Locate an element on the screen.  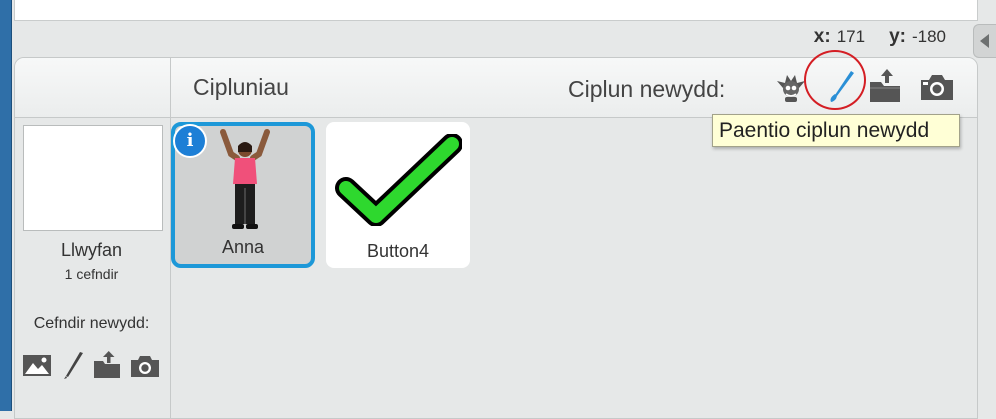
new-sprite-label: Ciplun newydd: is located at coordinates (647, 89).